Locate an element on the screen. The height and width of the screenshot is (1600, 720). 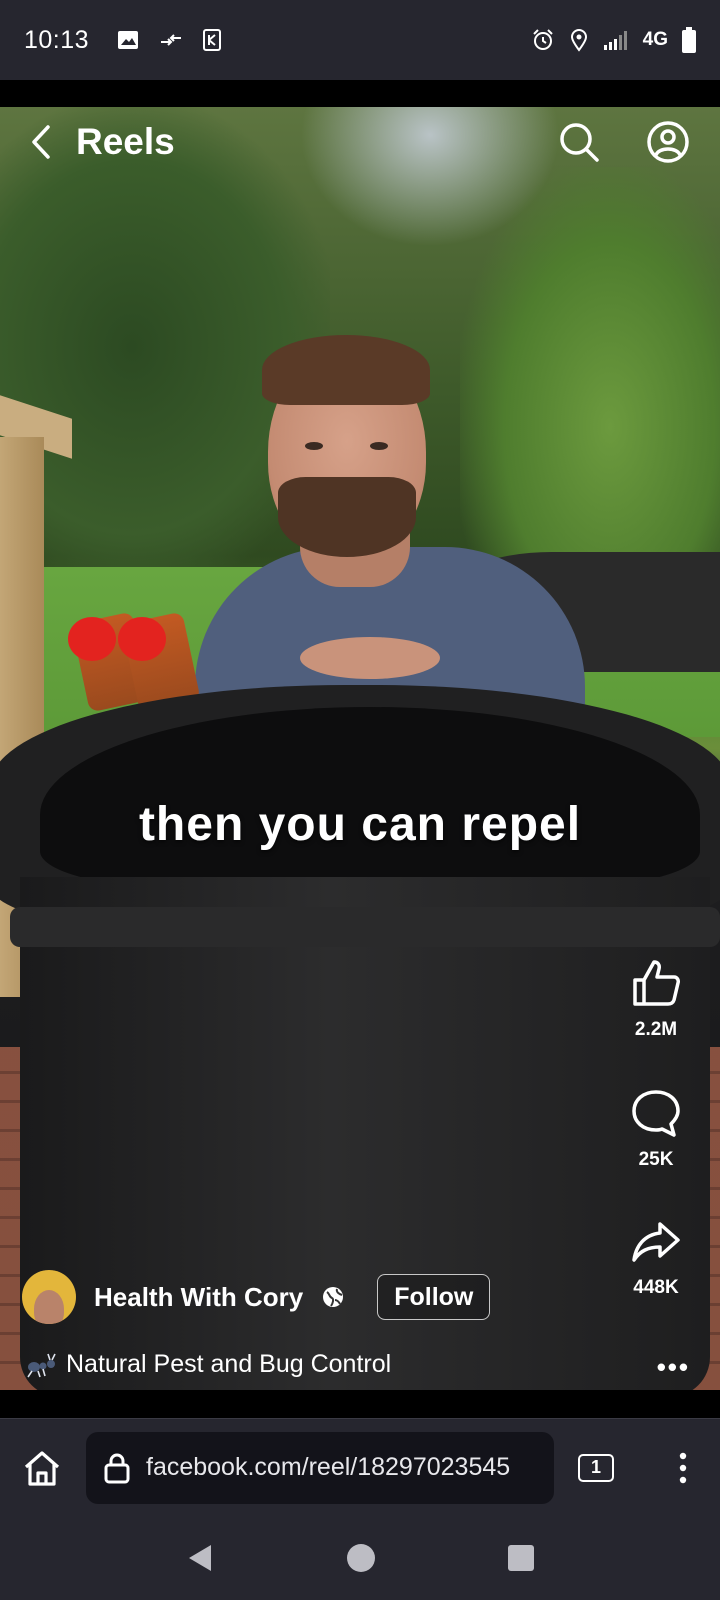
comment-action: 25K is located at coordinates (656, 1129).